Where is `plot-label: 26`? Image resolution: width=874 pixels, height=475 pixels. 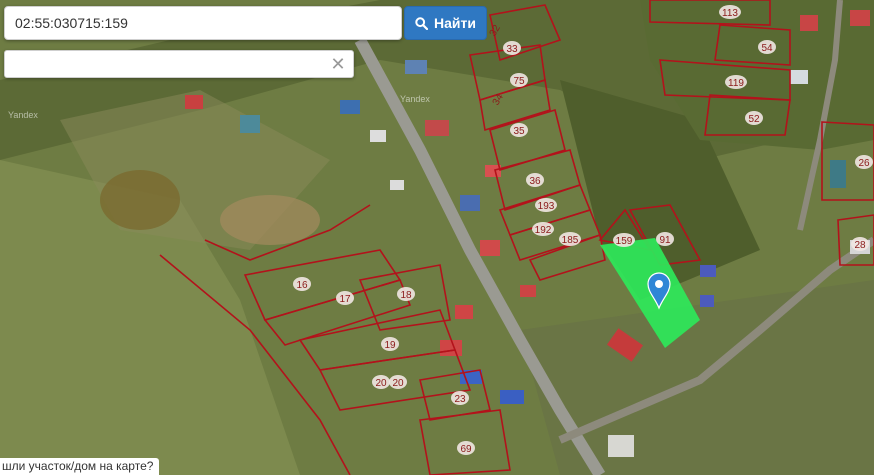 plot-label: 26 is located at coordinates (864, 163).